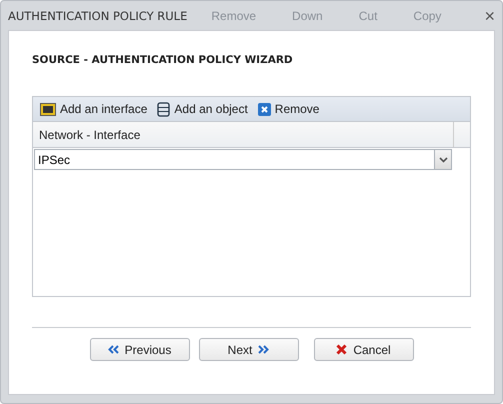  What do you see at coordinates (264, 109) in the screenshot?
I see `remove-icon` at bounding box center [264, 109].